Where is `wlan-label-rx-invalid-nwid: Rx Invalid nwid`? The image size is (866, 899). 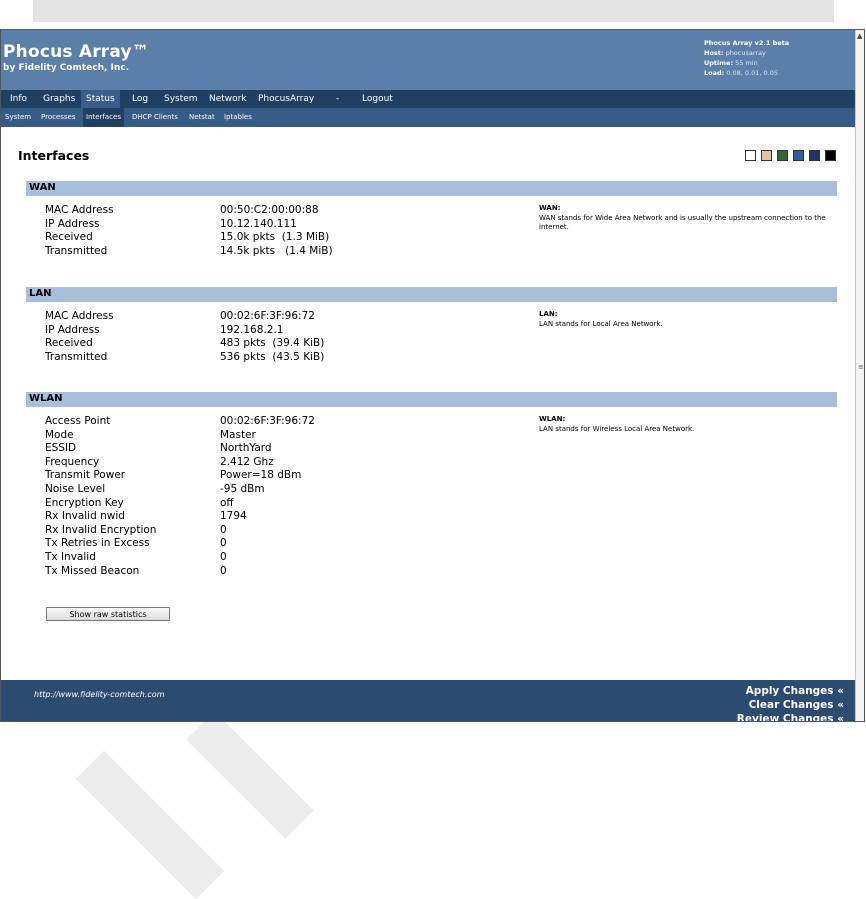 wlan-label-rx-invalid-nwid: Rx Invalid nwid is located at coordinates (85, 516).